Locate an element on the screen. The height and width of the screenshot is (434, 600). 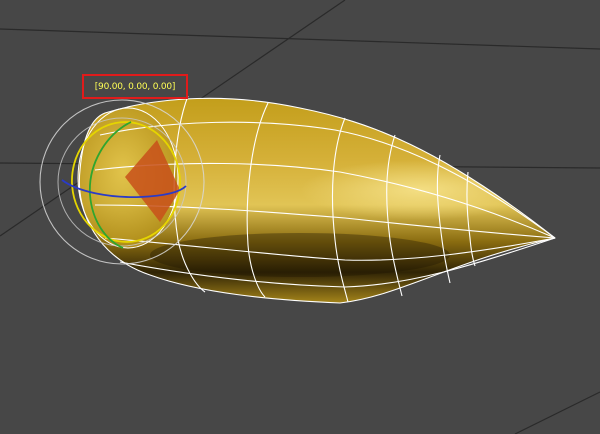
rotation-readout: [90.00, 0.00, 0.00] is located at coordinates (135, 86).